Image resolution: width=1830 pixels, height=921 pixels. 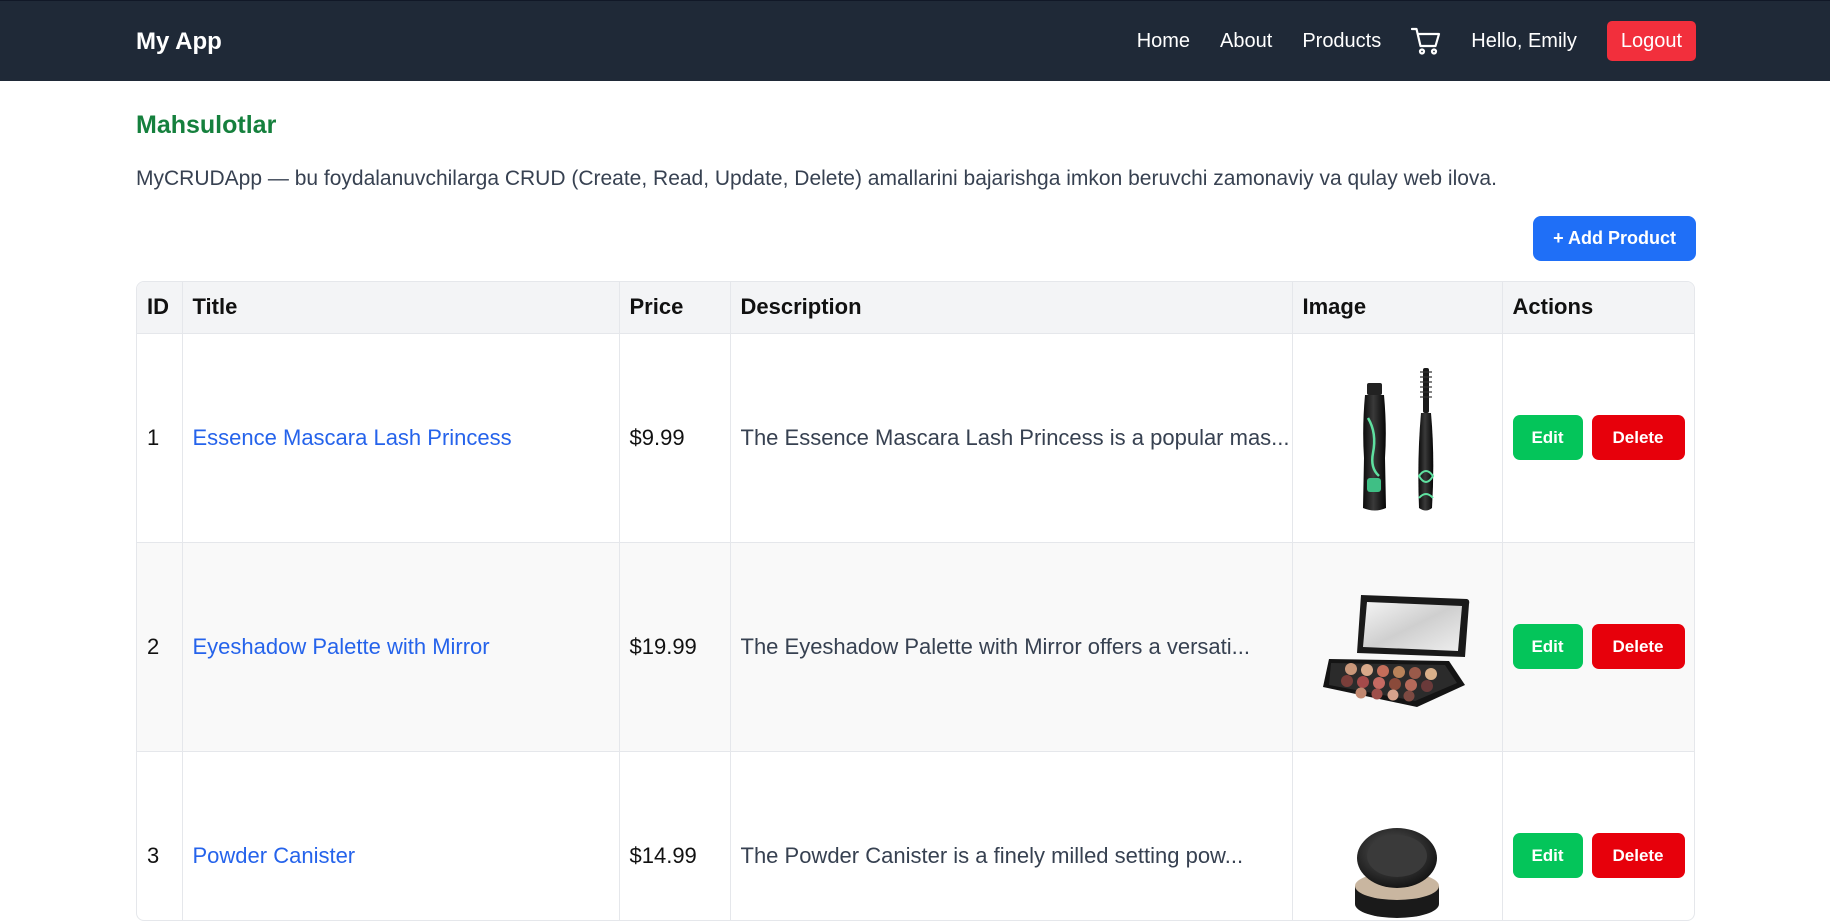 I want to click on cell-title: Eyeshadow Palette with Mirror, so click(x=400, y=646).